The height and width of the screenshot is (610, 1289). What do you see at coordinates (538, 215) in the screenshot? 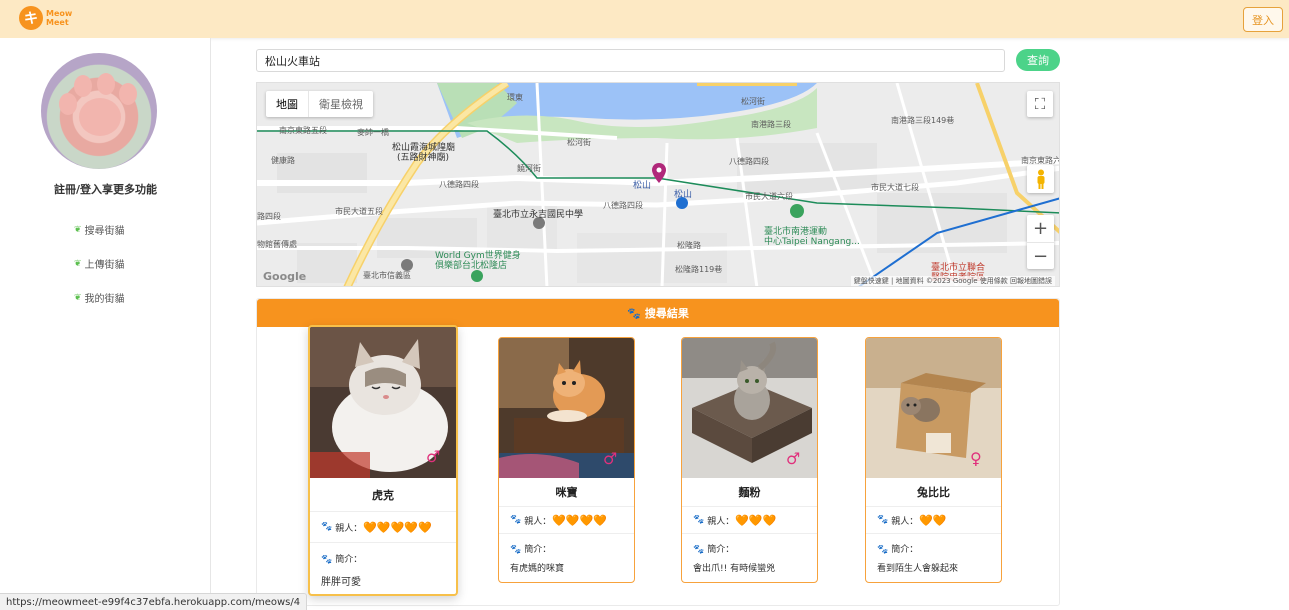
I see `map-label: 臺北市立永吉國民中學` at bounding box center [538, 215].